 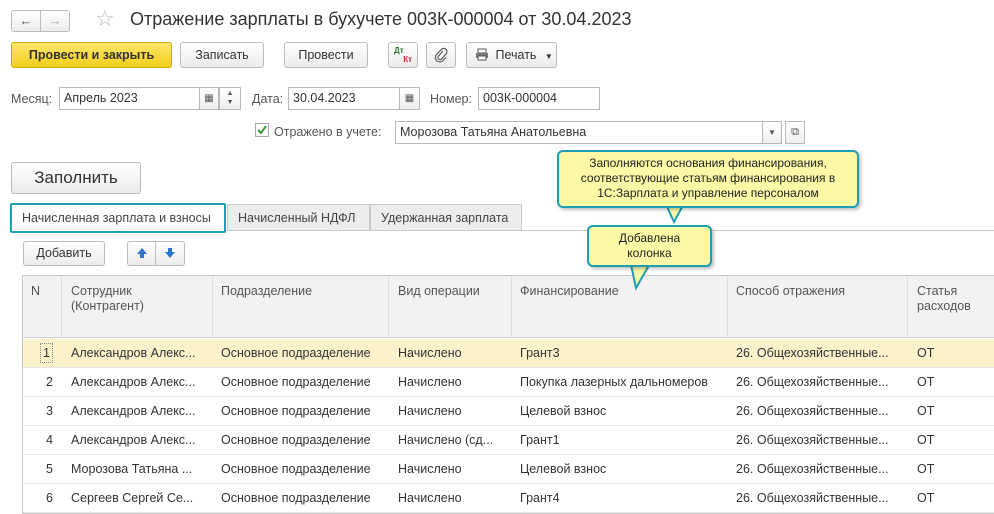 I want to click on attach-button, so click(x=441, y=55).